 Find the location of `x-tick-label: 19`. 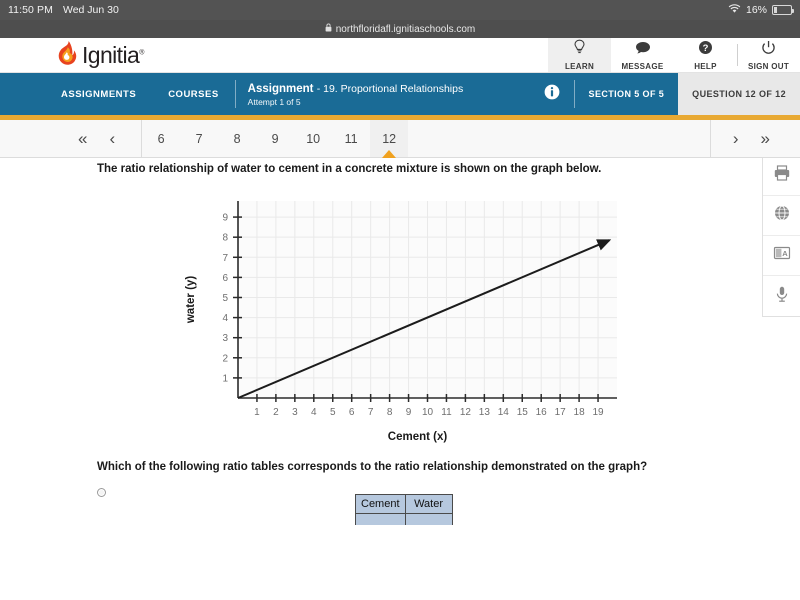

x-tick-label: 19 is located at coordinates (598, 412).